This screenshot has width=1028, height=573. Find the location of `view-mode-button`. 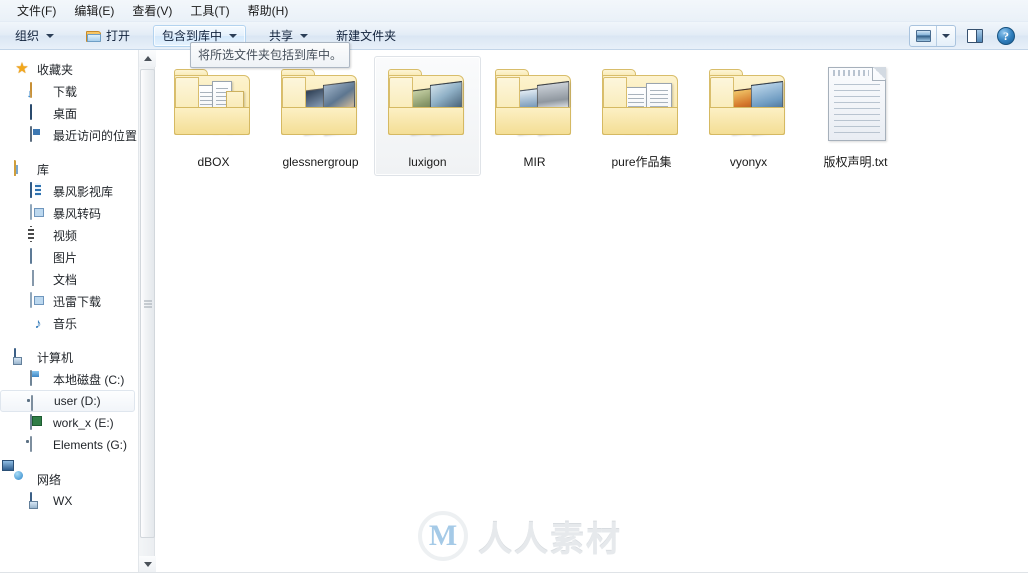

view-mode-button is located at coordinates (932, 35).